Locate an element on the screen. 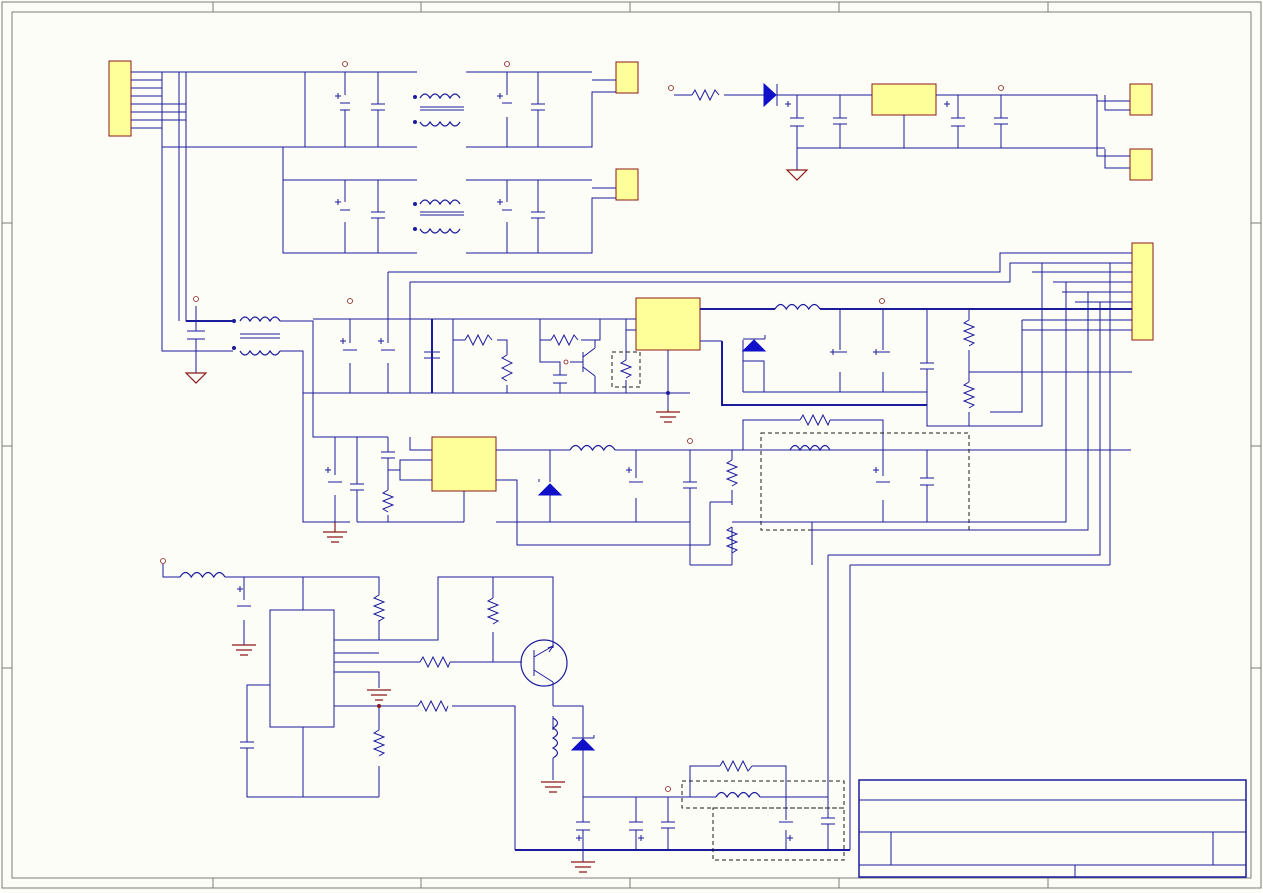 This screenshot has height=893, width=1263. title-block is located at coordinates (1052, 828).